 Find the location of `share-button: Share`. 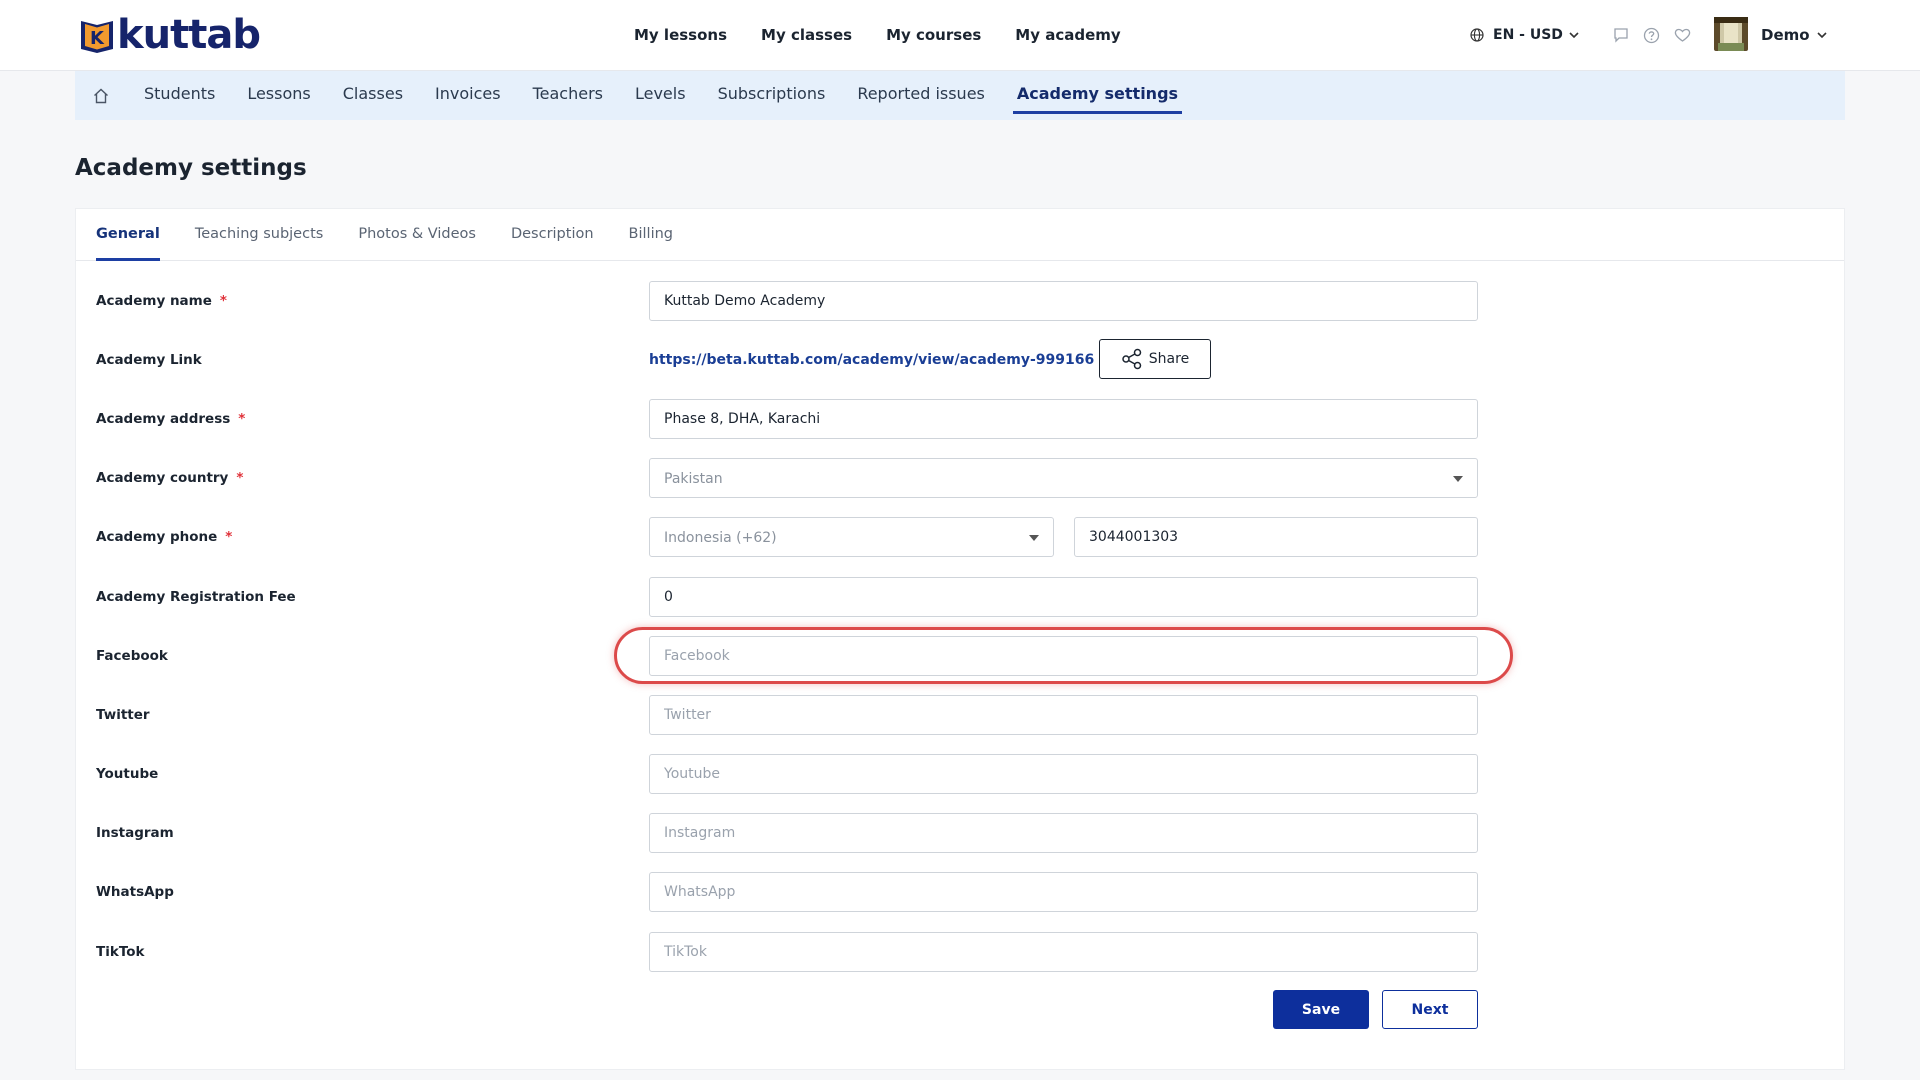

share-button: Share is located at coordinates (1155, 359).